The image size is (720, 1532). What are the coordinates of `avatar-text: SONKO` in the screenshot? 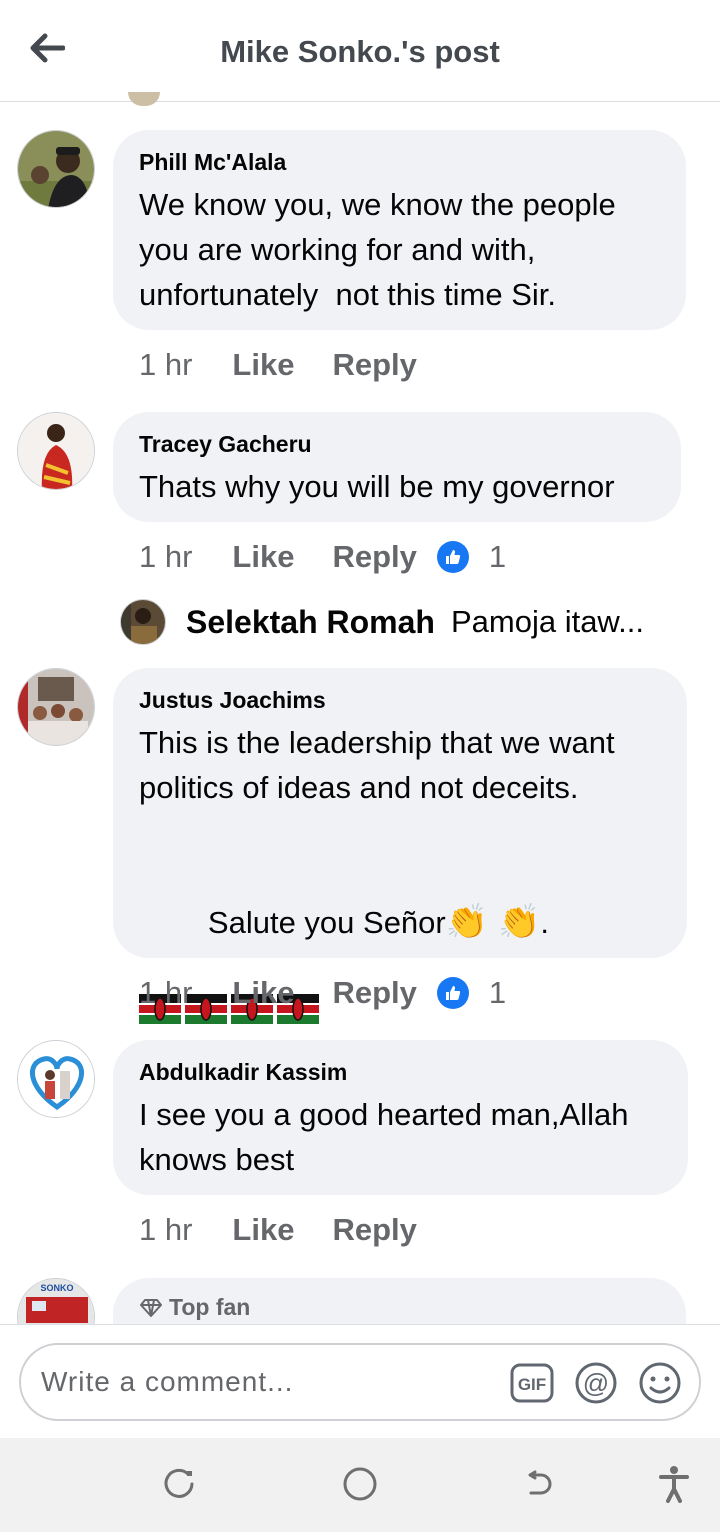 It's located at (56, 1288).